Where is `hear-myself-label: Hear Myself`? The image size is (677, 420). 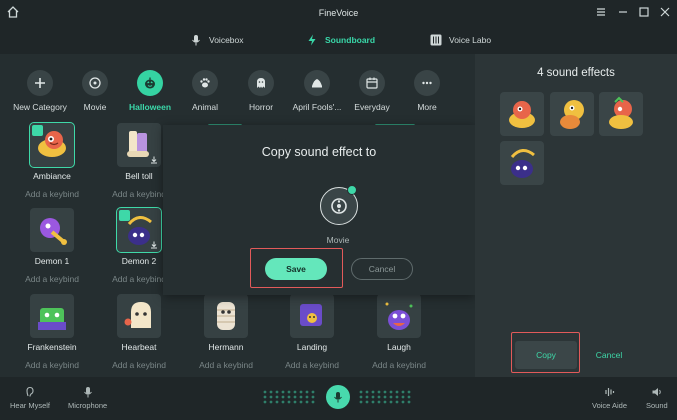 hear-myself-label: Hear Myself is located at coordinates (30, 405).